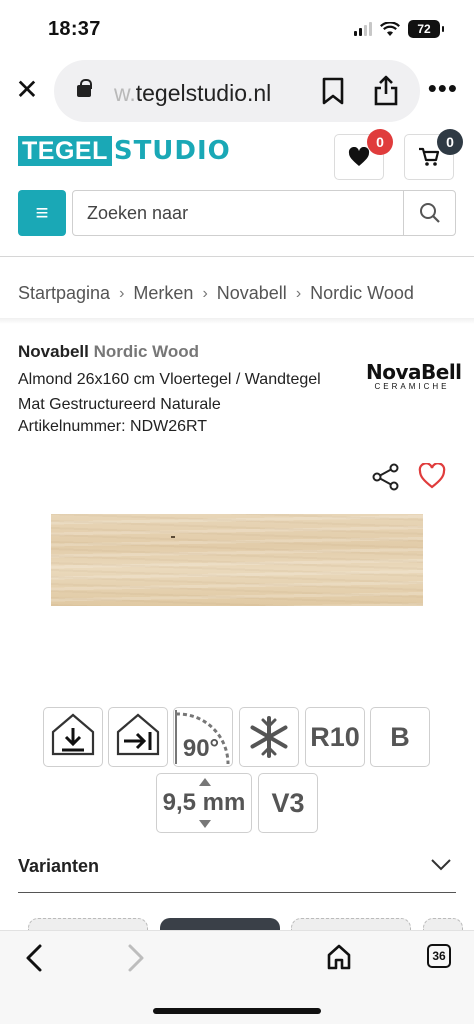 This screenshot has width=474, height=1024. I want to click on status-bar: 18:37 72, so click(237, 29).